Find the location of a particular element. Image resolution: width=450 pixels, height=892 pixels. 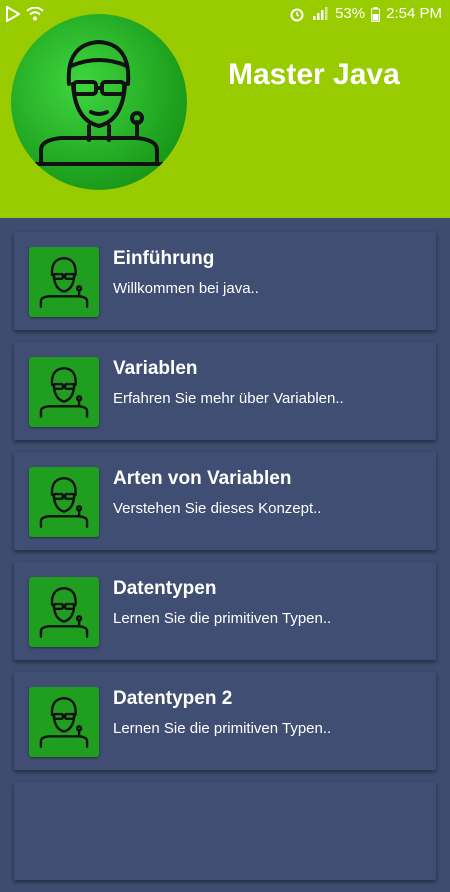

clock: 2:54 PM is located at coordinates (414, 13).